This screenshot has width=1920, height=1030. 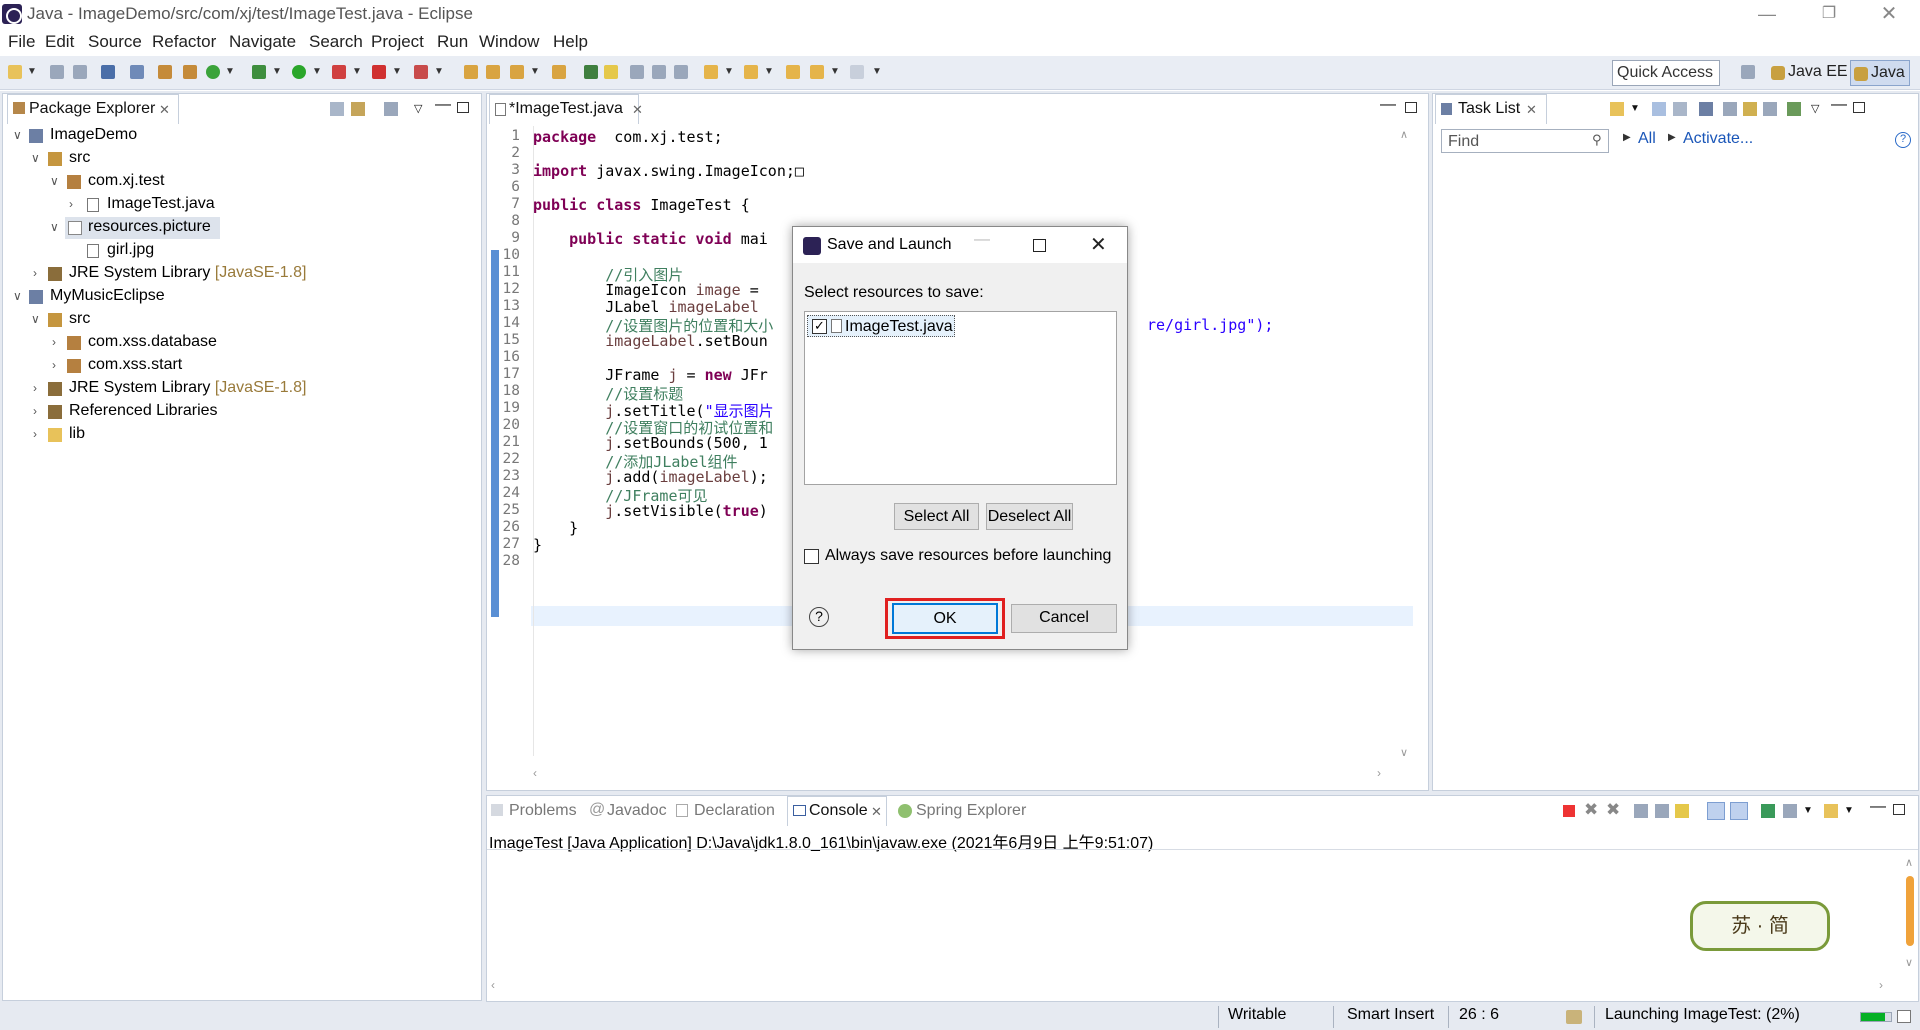 What do you see at coordinates (570, 42) in the screenshot?
I see `menu-help: Help` at bounding box center [570, 42].